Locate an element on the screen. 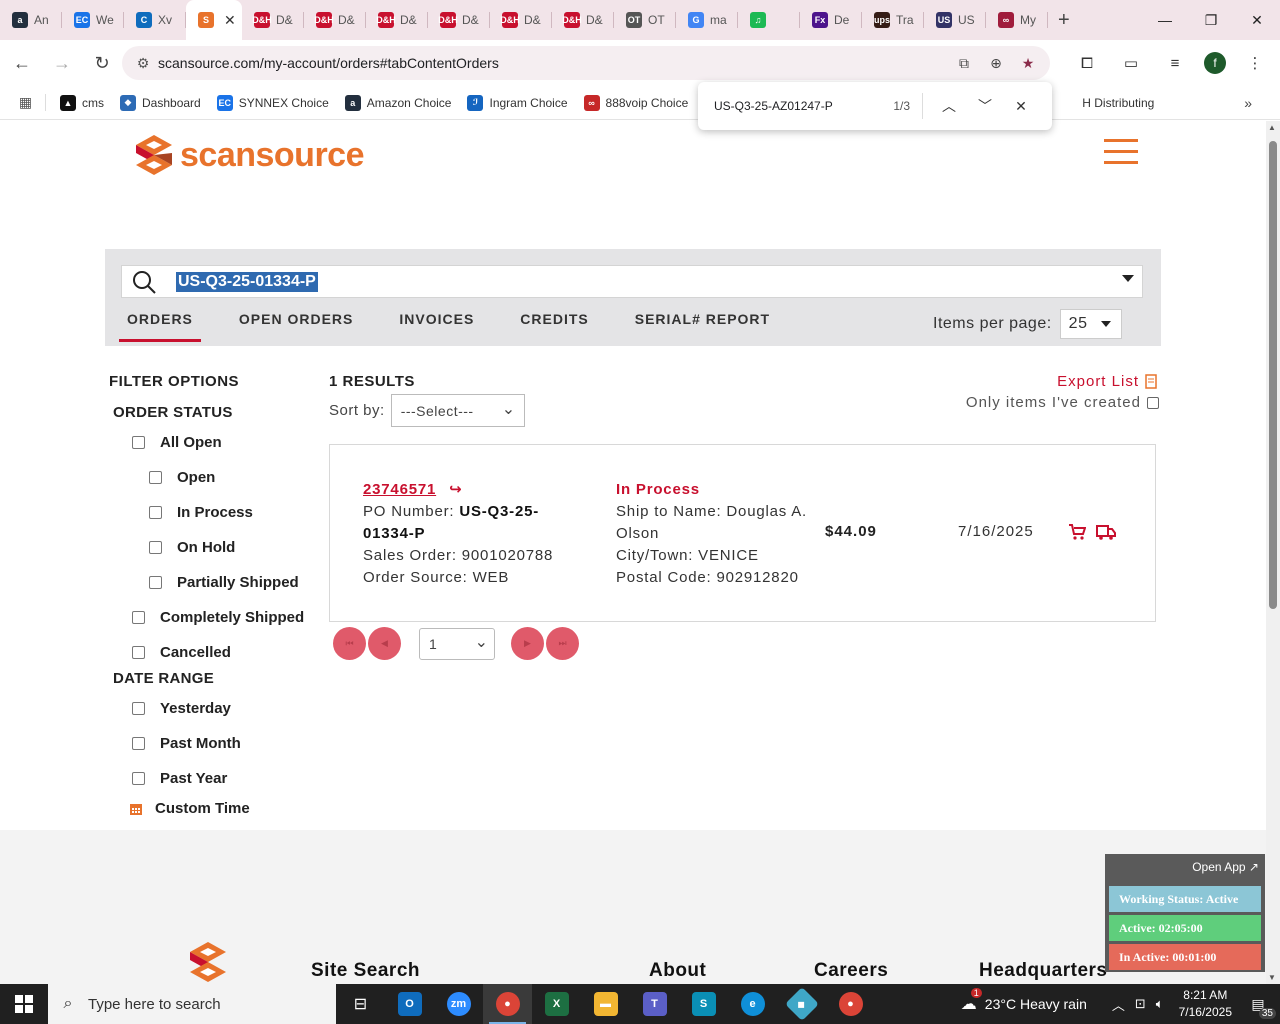  only-mine-checkbox is located at coordinates (1153, 402).